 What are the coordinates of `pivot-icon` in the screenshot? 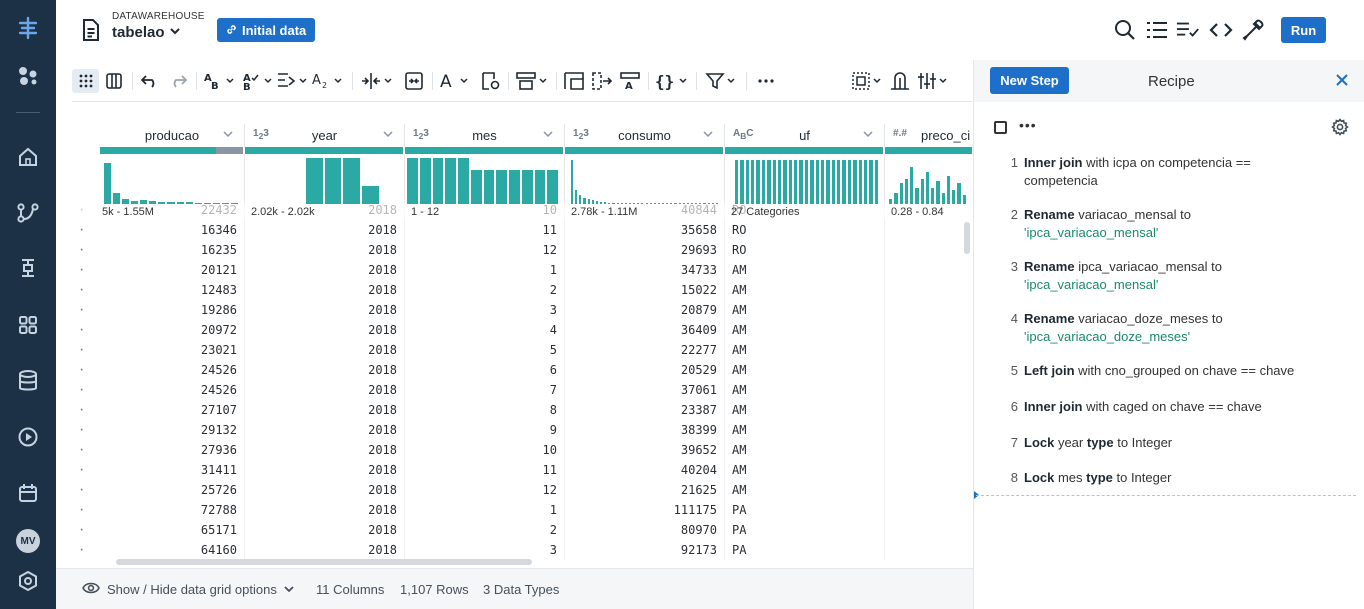 It's located at (574, 81).